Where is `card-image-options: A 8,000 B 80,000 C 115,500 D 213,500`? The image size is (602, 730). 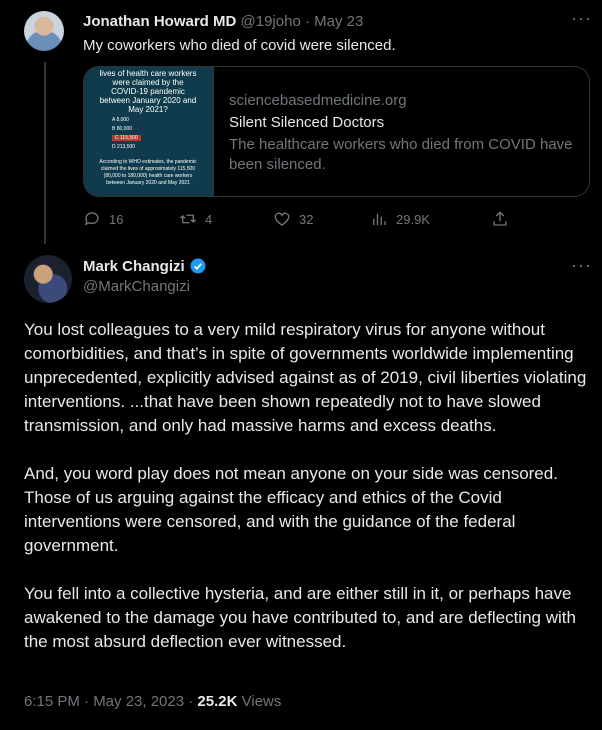 card-image-options: A 8,000 B 80,000 C 115,500 D 213,500 is located at coordinates (142, 134).